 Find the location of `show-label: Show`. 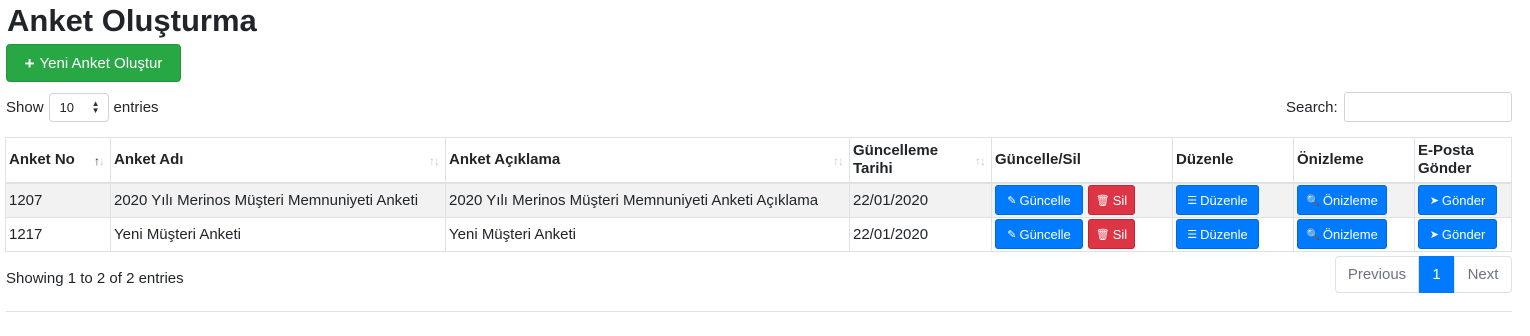

show-label: Show is located at coordinates (25, 107).